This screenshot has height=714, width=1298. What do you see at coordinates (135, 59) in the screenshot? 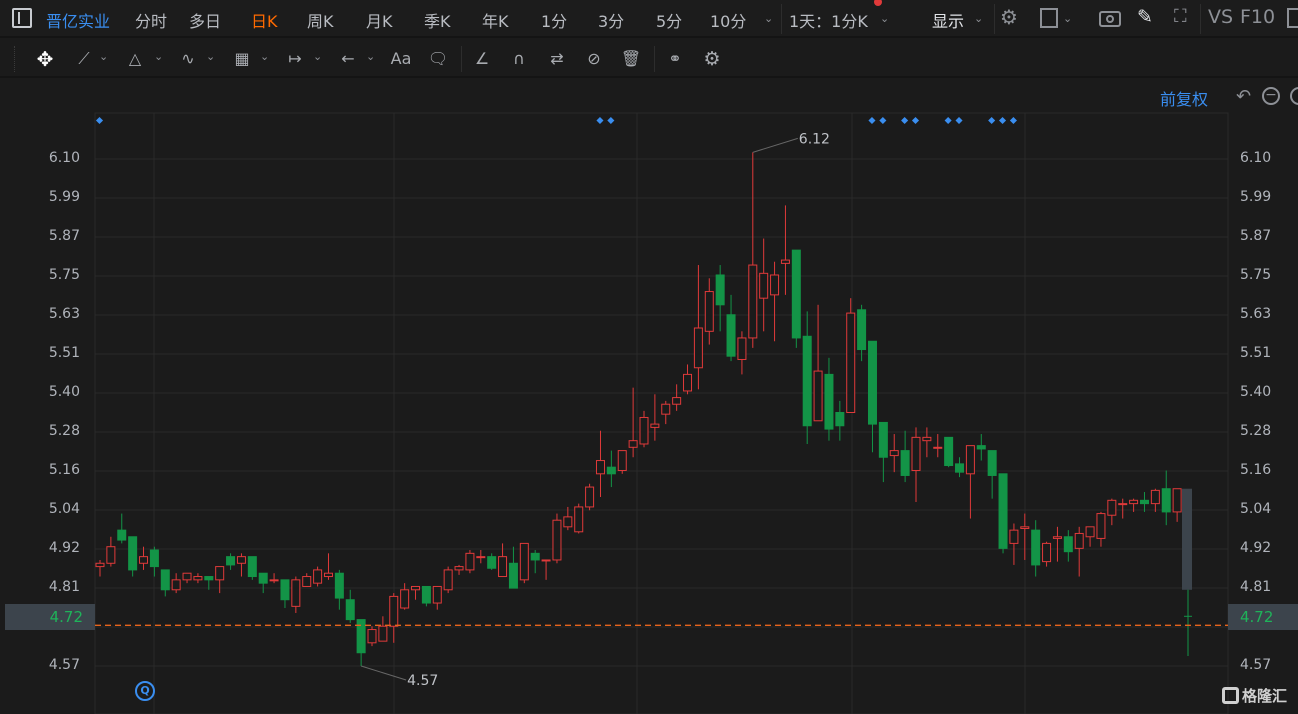
I see `polygon-icon: △` at bounding box center [135, 59].